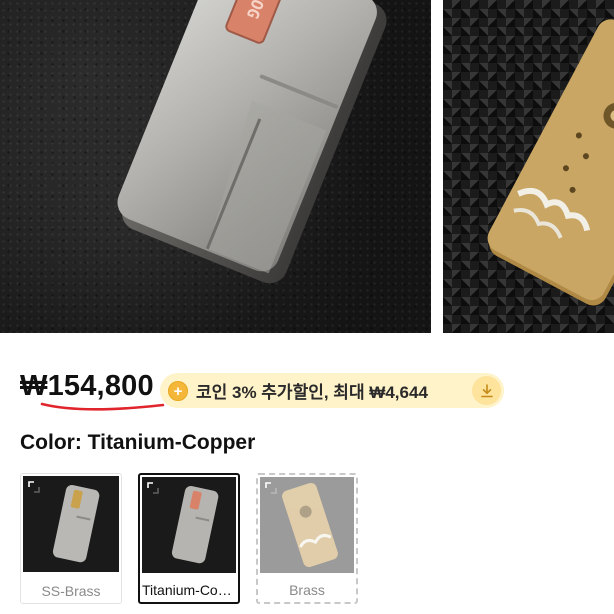 The width and height of the screenshot is (614, 614). What do you see at coordinates (54, 442) in the screenshot?
I see `color-label-prefix: Color:` at bounding box center [54, 442].